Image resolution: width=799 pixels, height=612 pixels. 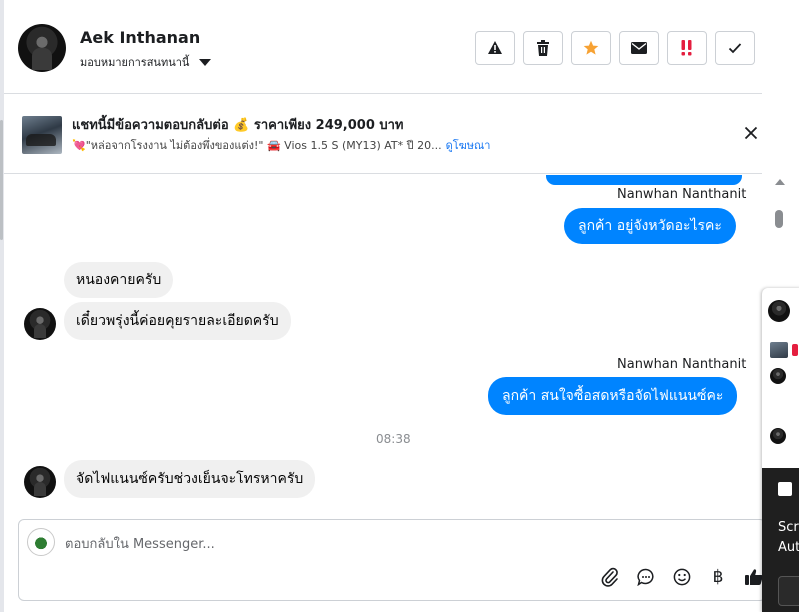 I want to click on emoji-button, so click(x=682, y=577).